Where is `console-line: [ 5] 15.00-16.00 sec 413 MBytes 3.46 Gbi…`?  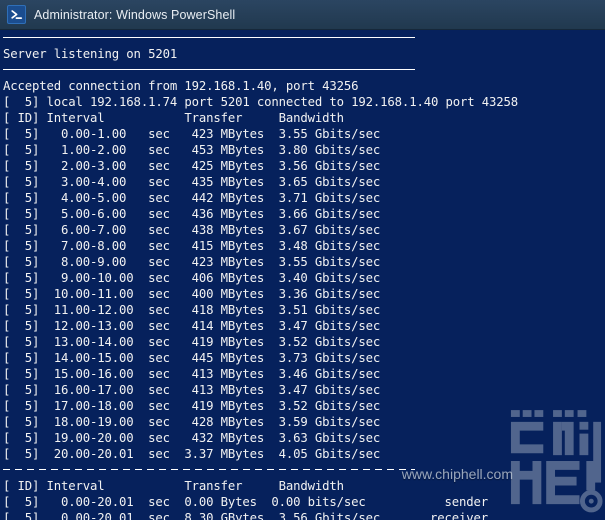 console-line: [ 5] 15.00-16.00 sec 413 MBytes 3.46 Gbi… is located at coordinates (192, 374).